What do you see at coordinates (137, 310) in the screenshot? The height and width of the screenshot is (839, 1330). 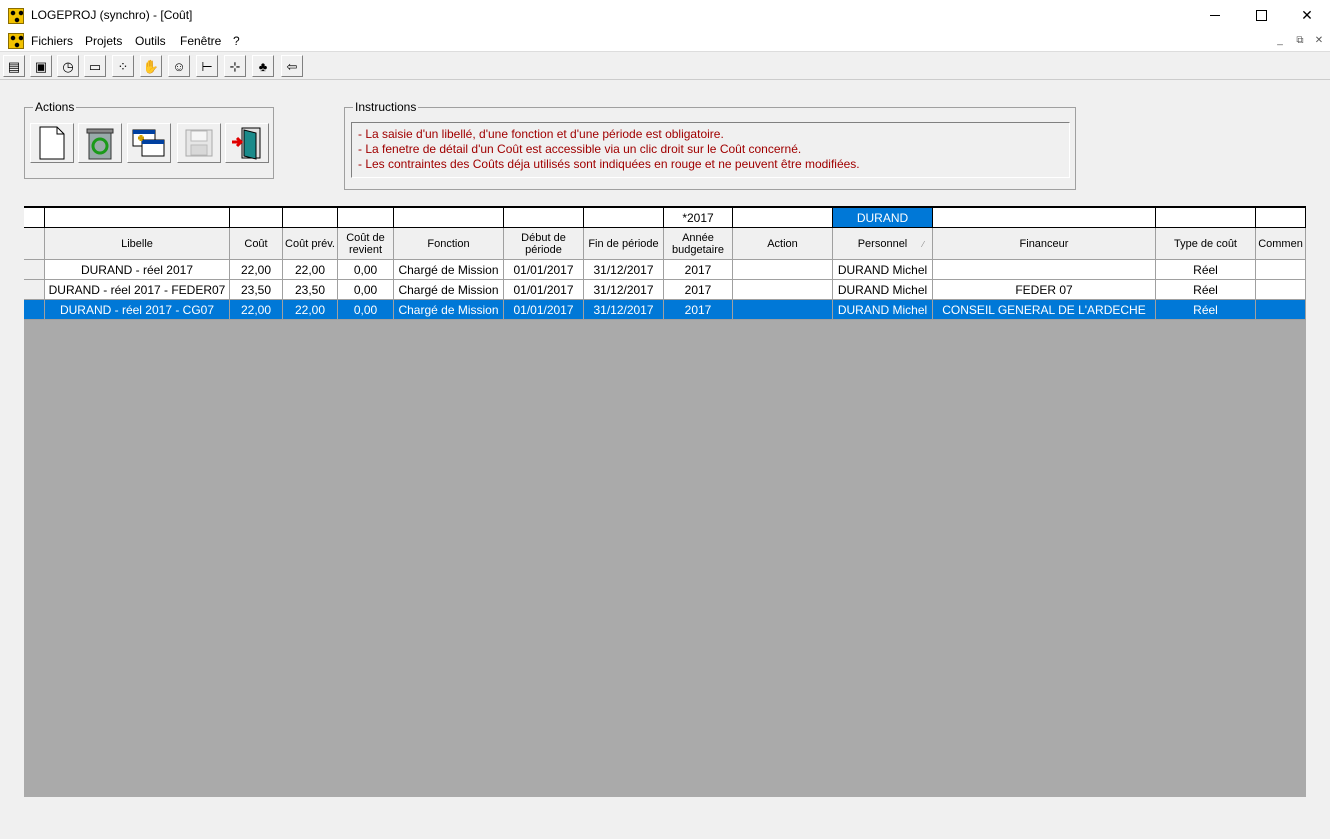 I see `table-cell: DURAND - réel 2017 - CG07` at bounding box center [137, 310].